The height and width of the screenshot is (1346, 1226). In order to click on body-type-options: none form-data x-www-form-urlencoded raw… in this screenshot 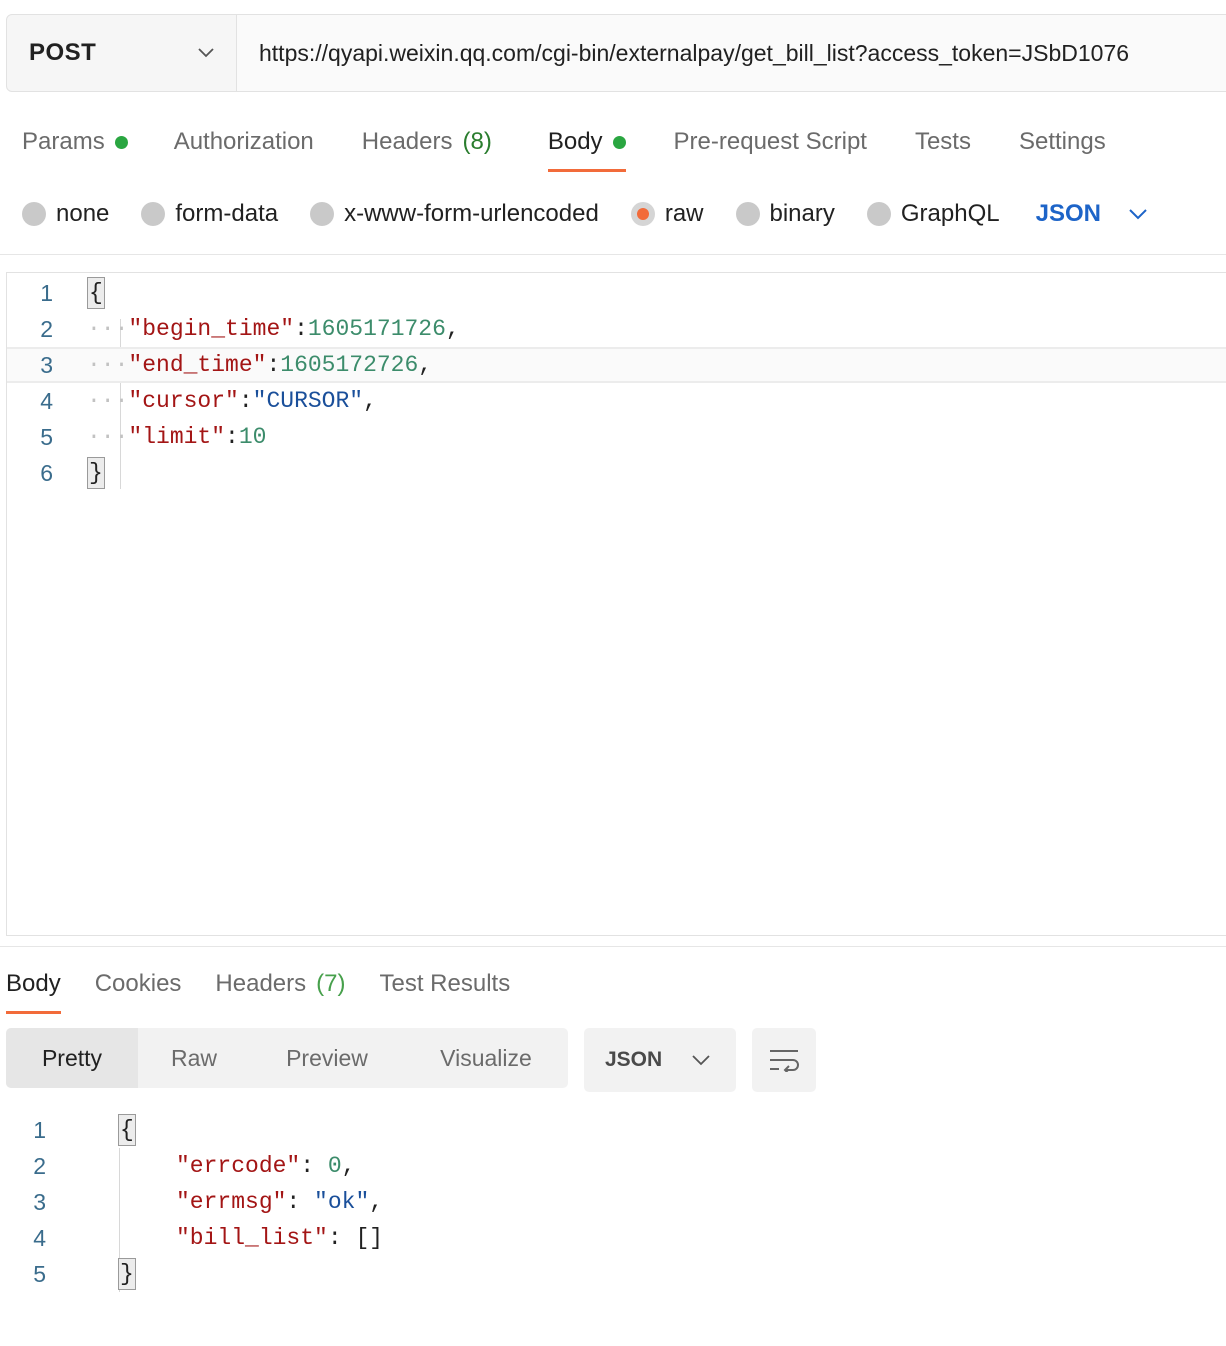, I will do `click(584, 214)`.